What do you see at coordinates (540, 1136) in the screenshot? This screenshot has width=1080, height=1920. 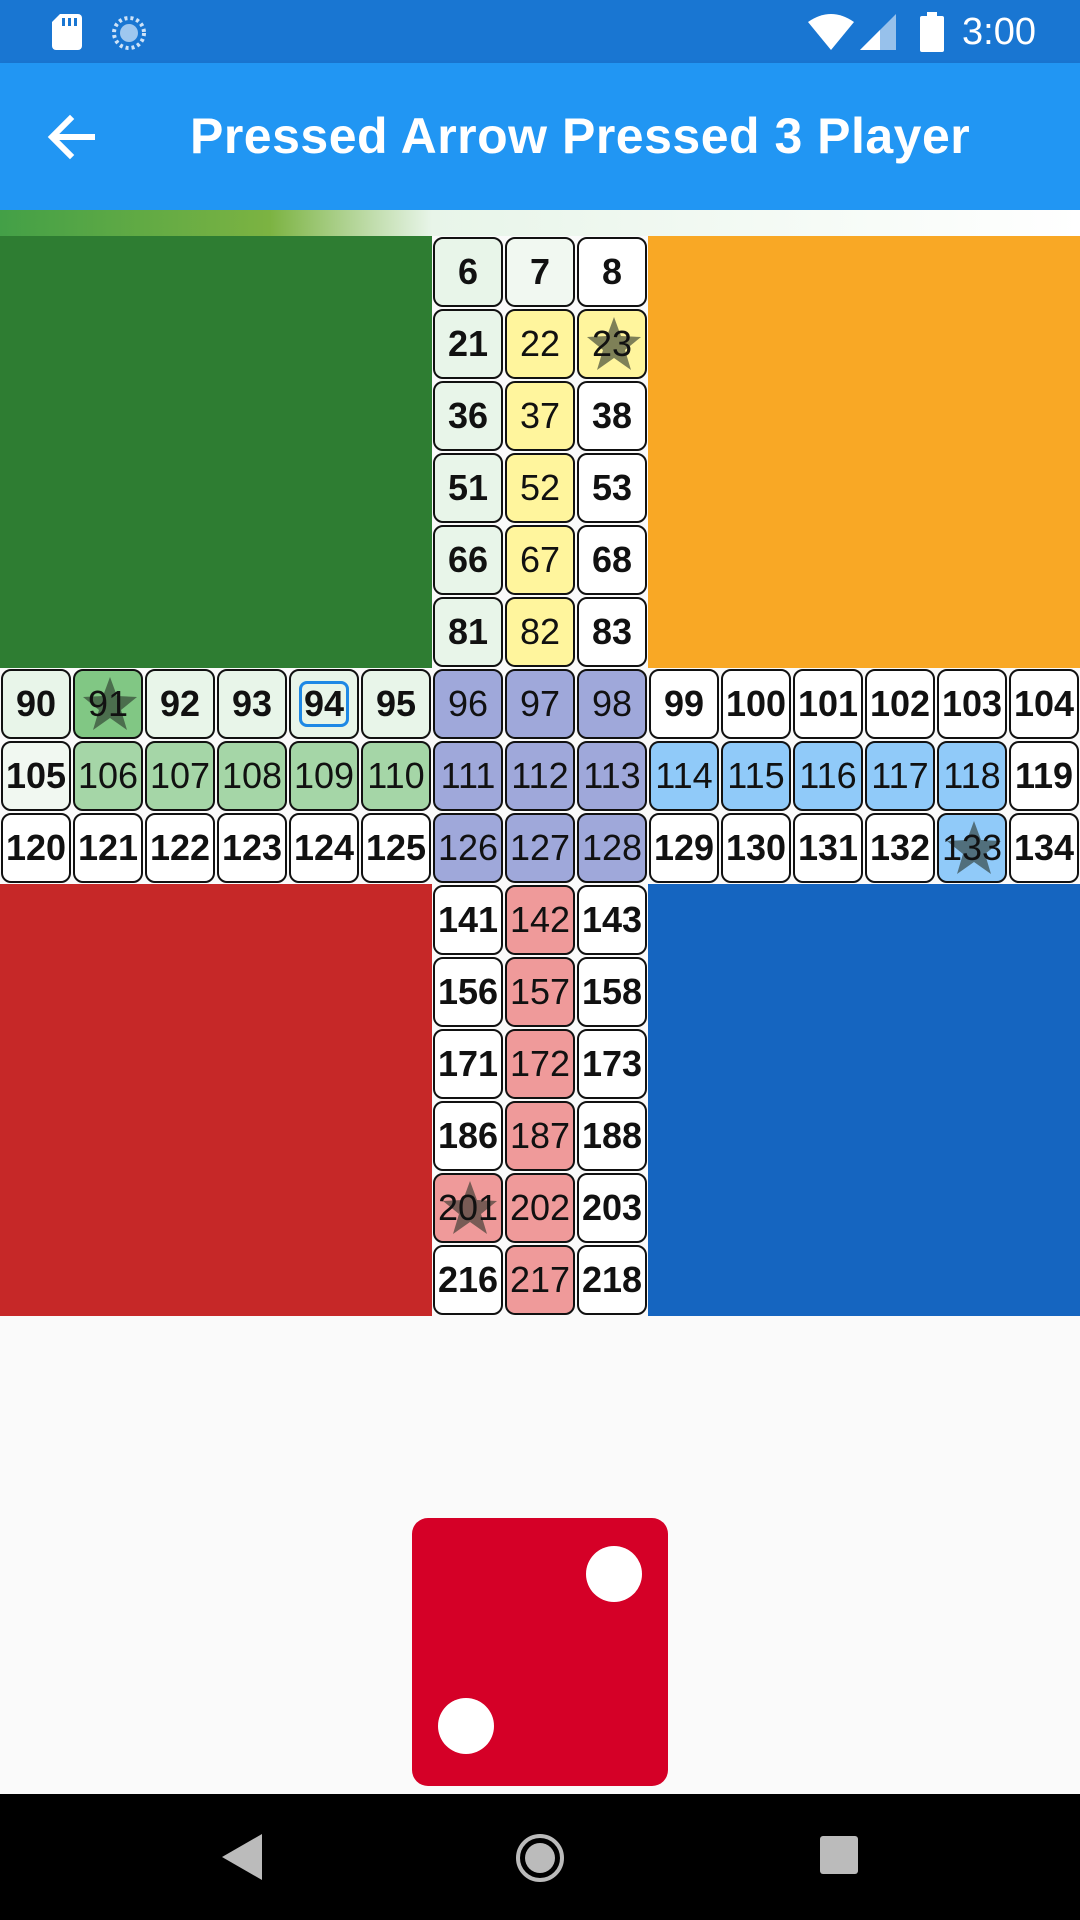 I see `board-cell: 187` at bounding box center [540, 1136].